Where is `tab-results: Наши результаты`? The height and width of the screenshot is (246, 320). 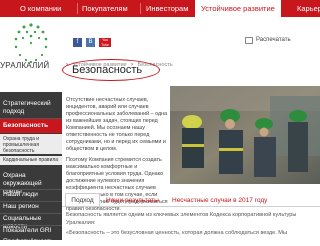 tab-results: Наши результаты is located at coordinates (132, 200).